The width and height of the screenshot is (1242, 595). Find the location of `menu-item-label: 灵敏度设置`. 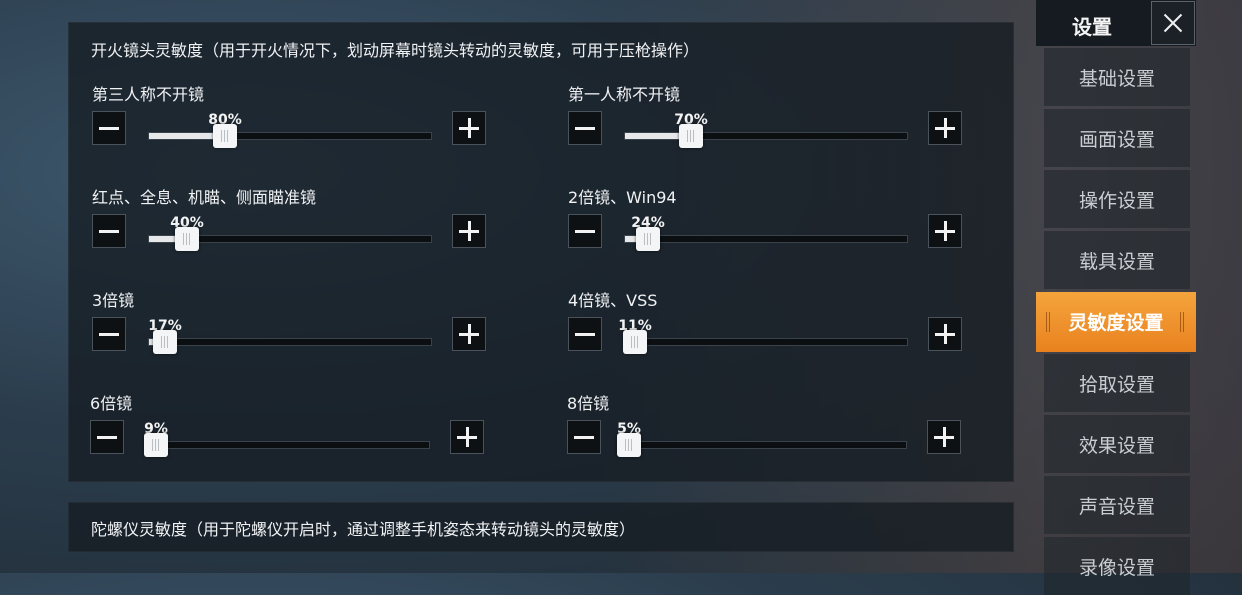

menu-item-label: 灵敏度设置 is located at coordinates (1116, 323).